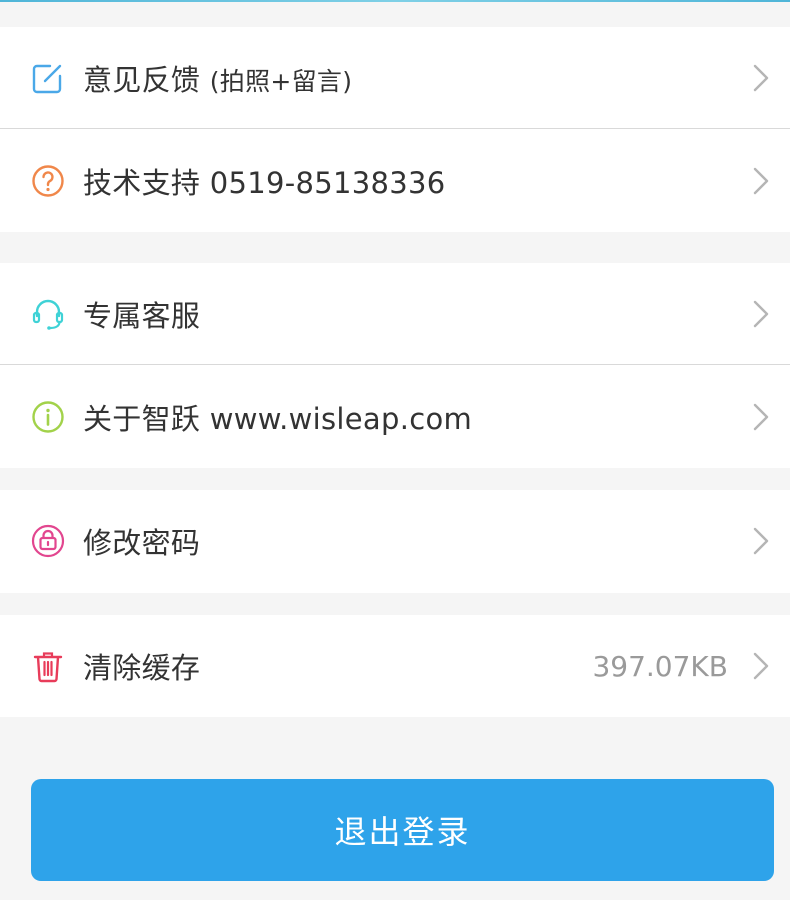 This screenshot has width=790, height=900. I want to click on about-row: 关于智跃 www.wisleap.com, so click(395, 417).